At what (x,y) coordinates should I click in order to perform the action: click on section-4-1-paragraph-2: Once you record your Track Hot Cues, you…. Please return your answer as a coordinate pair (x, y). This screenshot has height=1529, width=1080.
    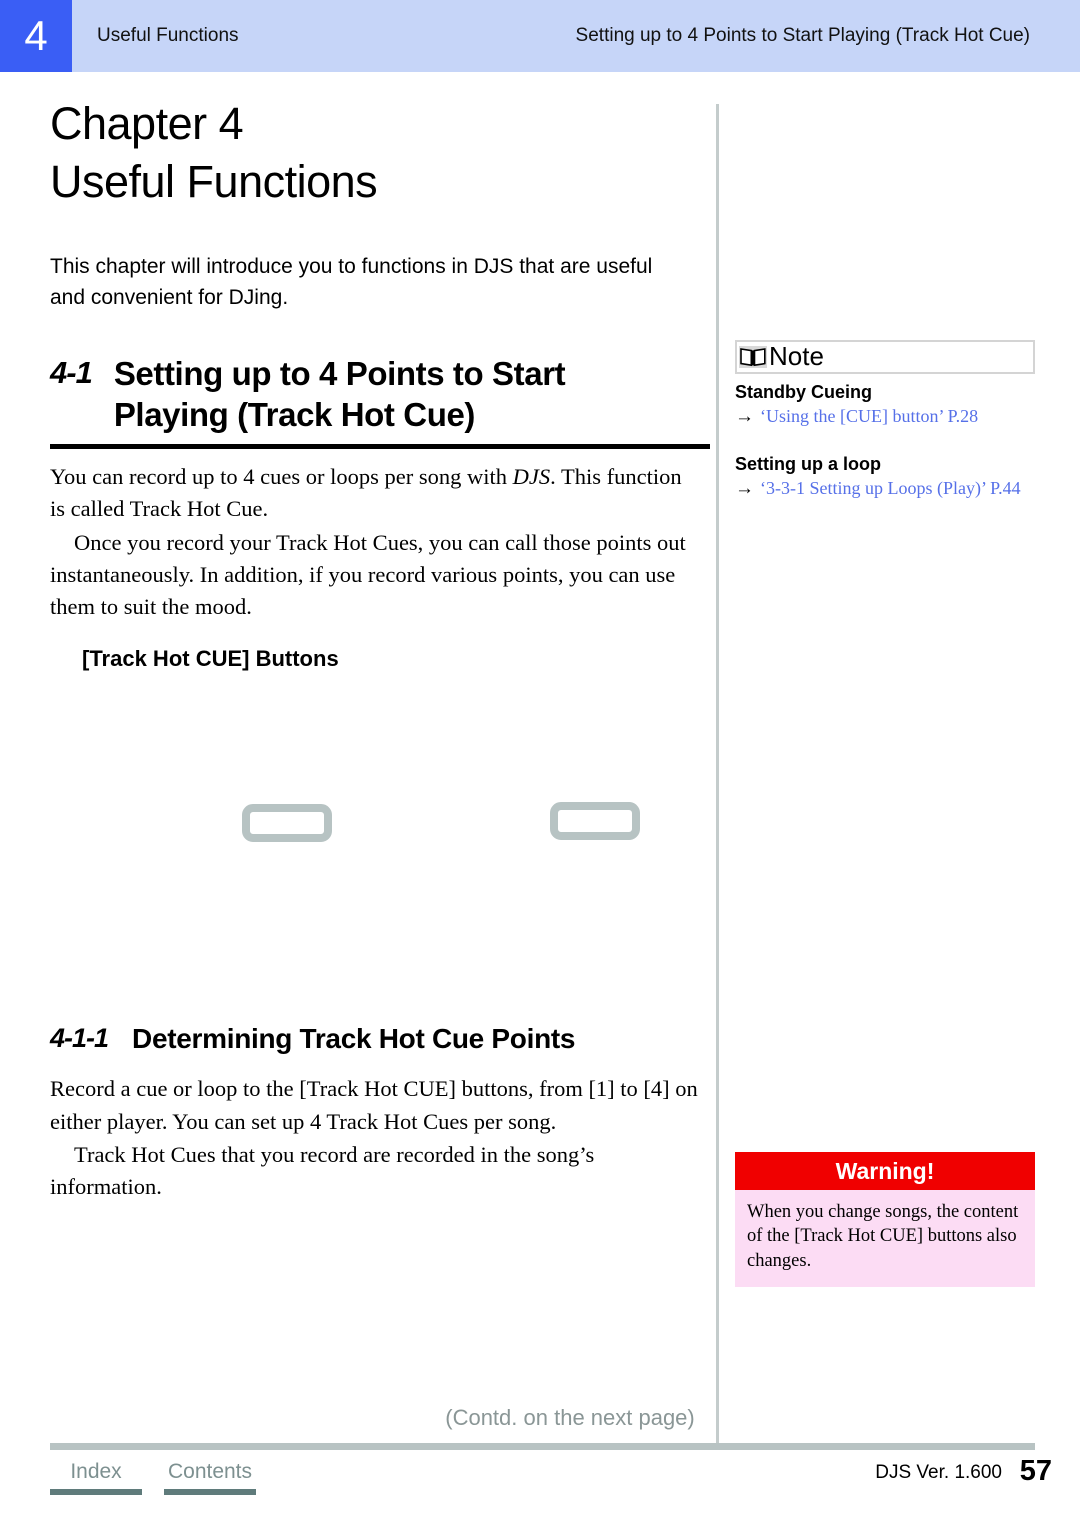
    Looking at the image, I should click on (368, 574).